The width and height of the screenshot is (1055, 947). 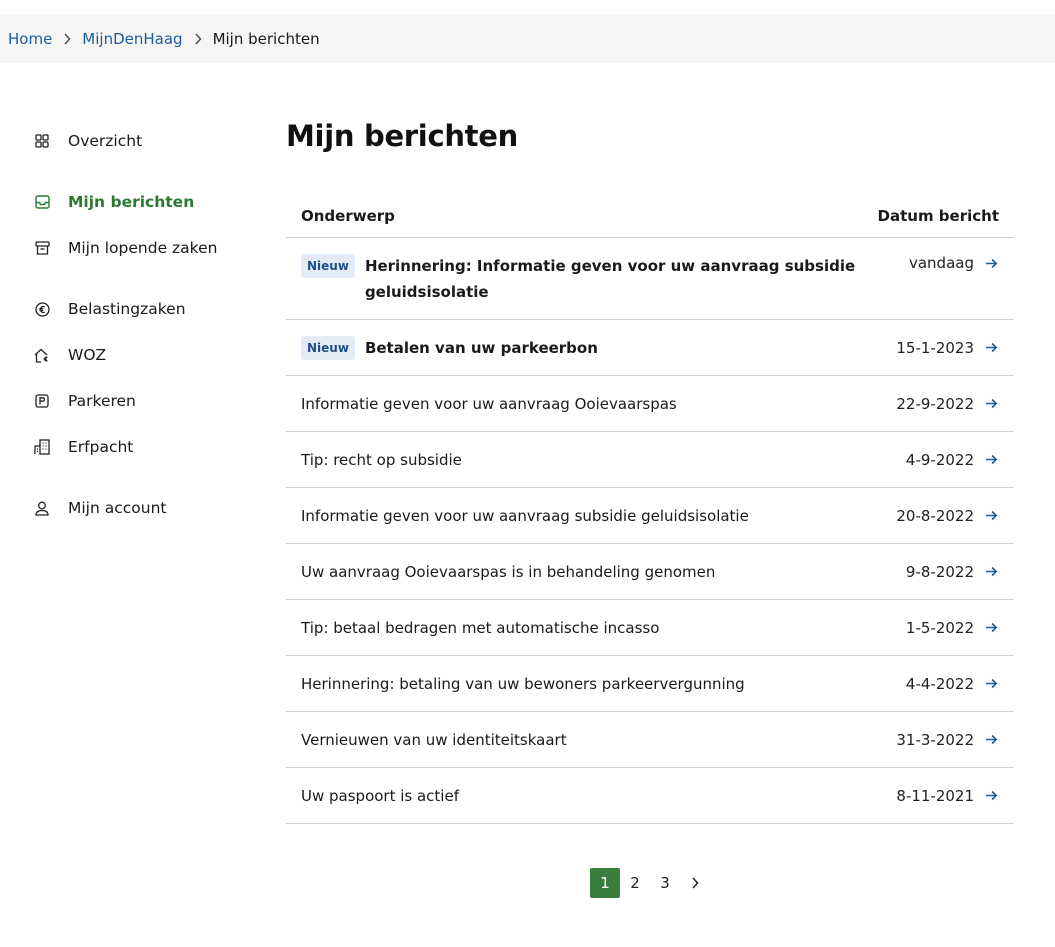 I want to click on message-date: 22-9-2022, so click(x=935, y=403).